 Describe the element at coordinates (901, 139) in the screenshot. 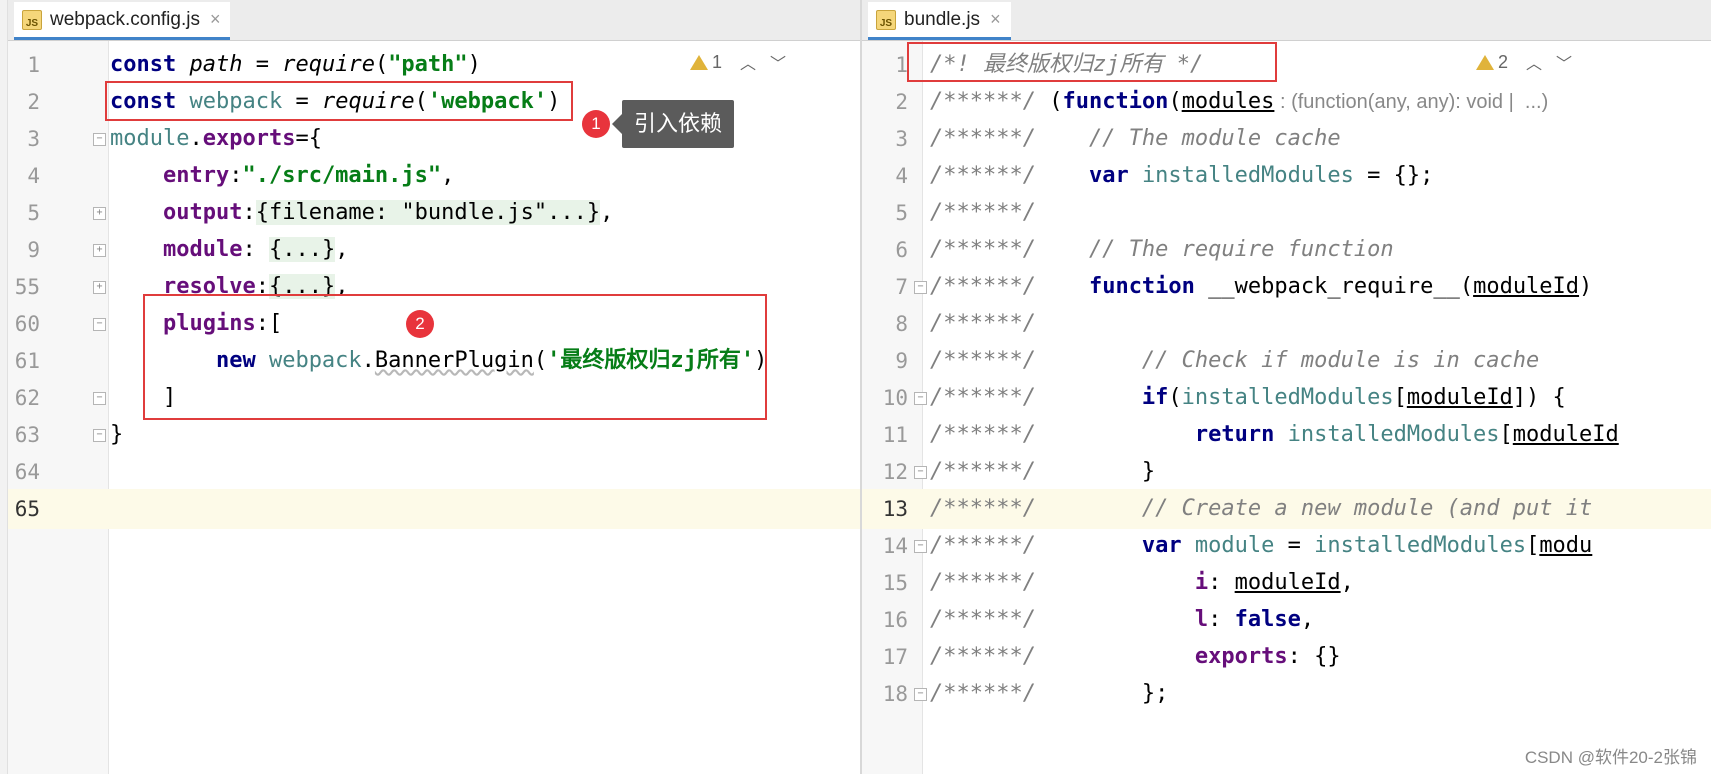

I see `line-number: 3` at that location.